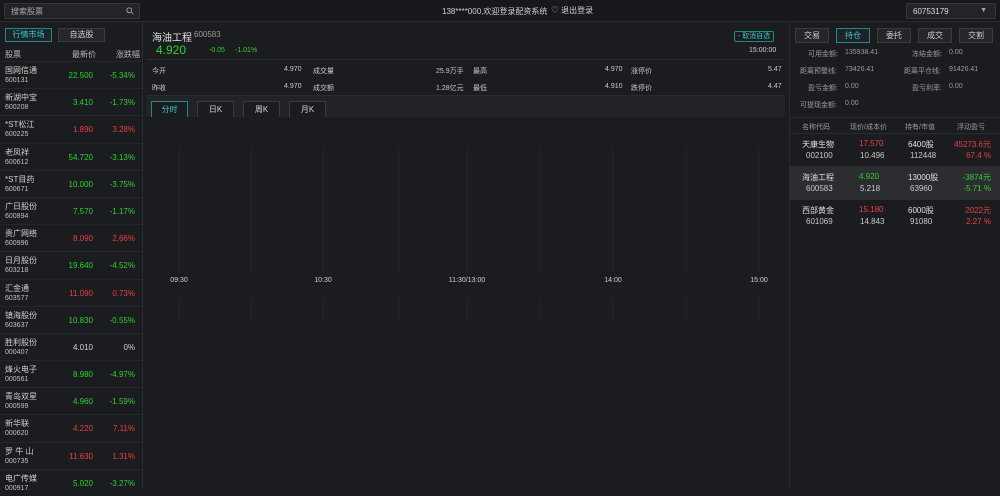 The image size is (1000, 496). Describe the element at coordinates (307, 109) in the screenshot. I see `tab-monthly-k: 月K` at that location.